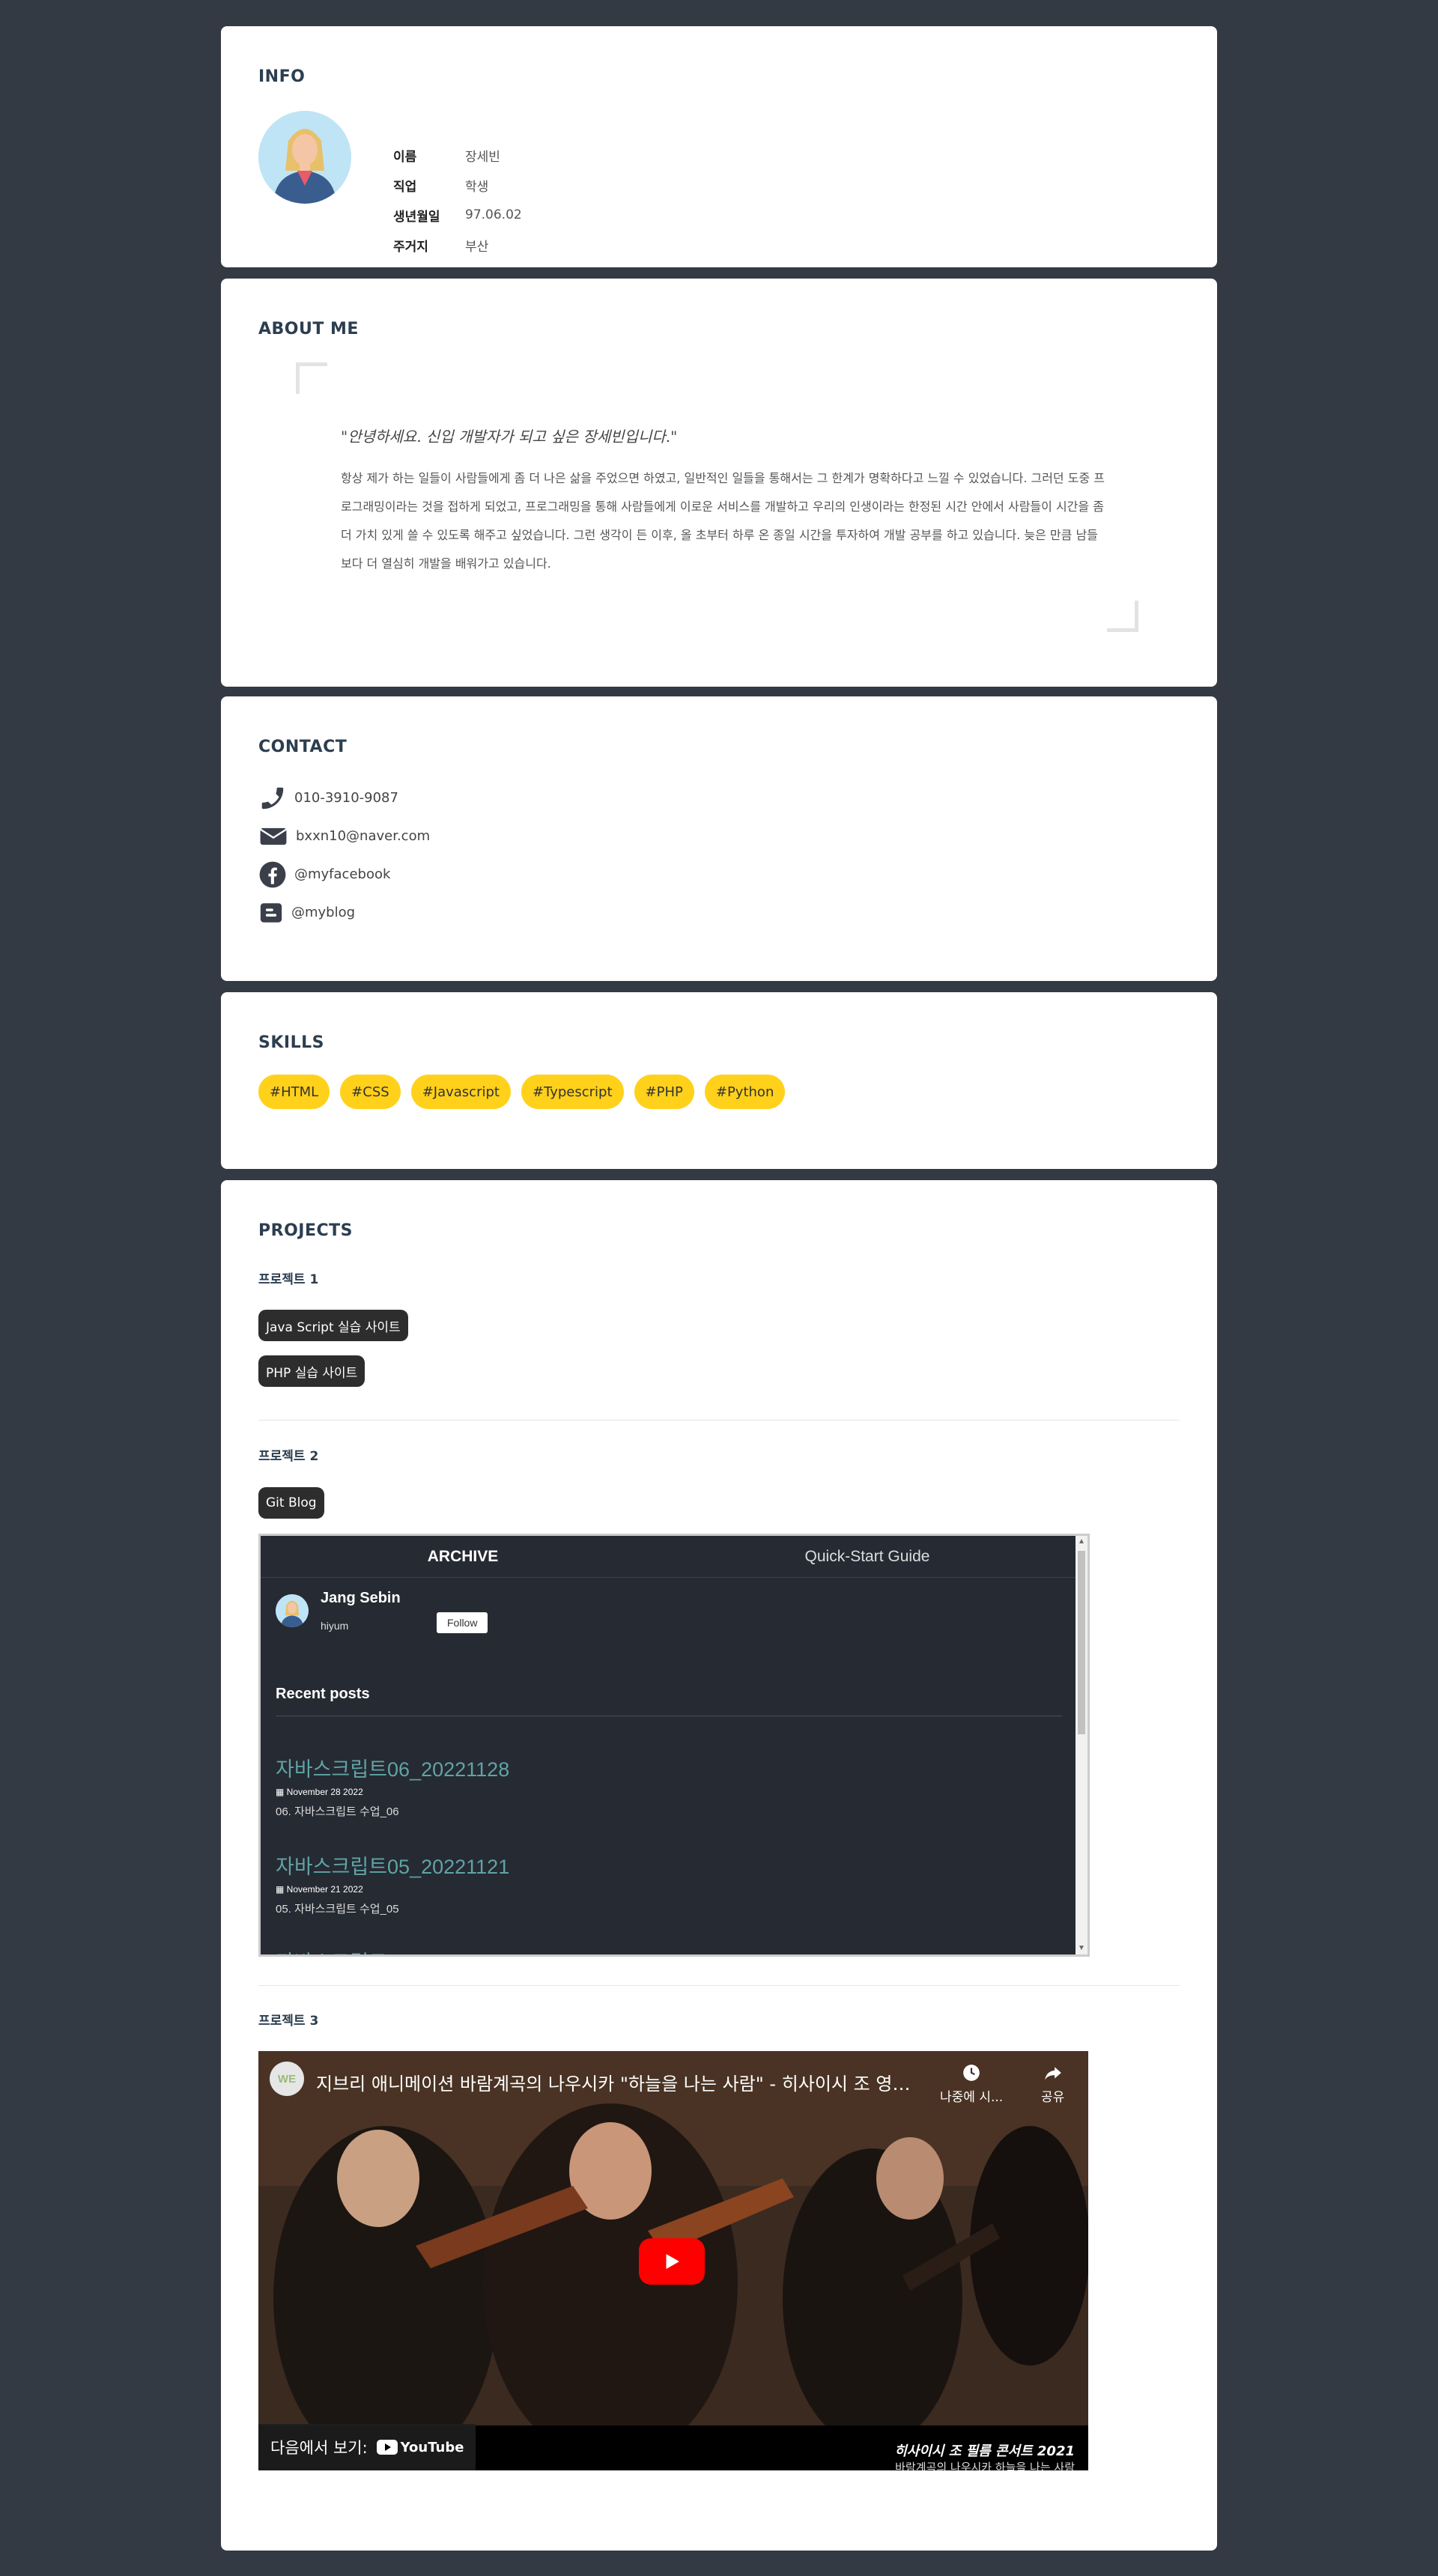 This screenshot has width=1438, height=2576. What do you see at coordinates (392, 1767) in the screenshot?
I see `post-title: 자바스크립트06_20221128` at bounding box center [392, 1767].